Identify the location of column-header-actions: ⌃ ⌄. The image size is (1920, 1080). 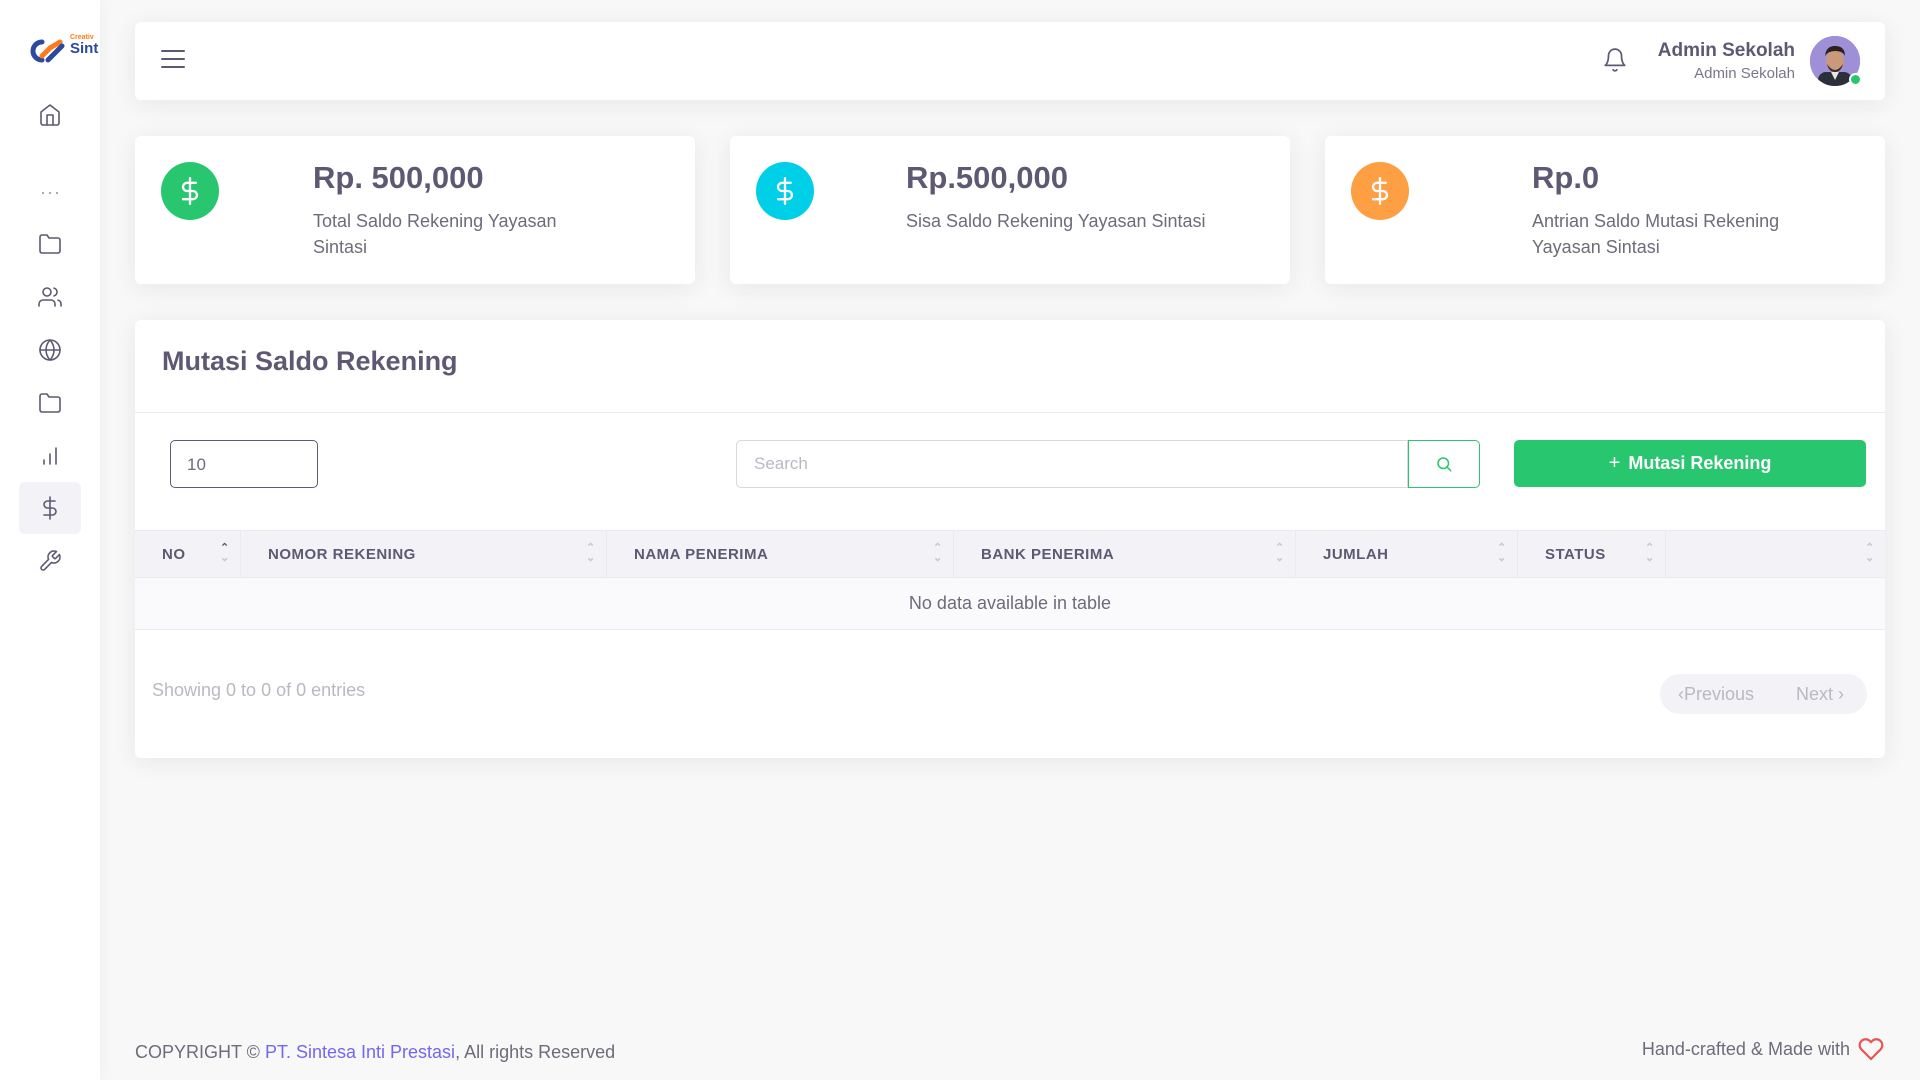
(1775, 554).